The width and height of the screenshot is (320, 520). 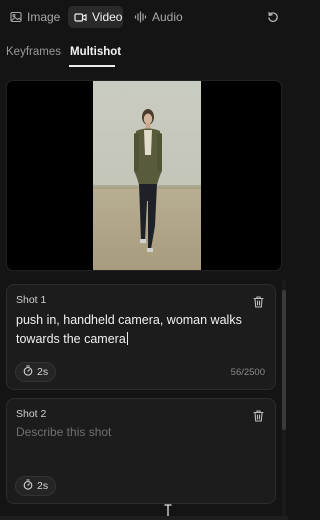 I want to click on reset-icon, so click(x=273, y=17).